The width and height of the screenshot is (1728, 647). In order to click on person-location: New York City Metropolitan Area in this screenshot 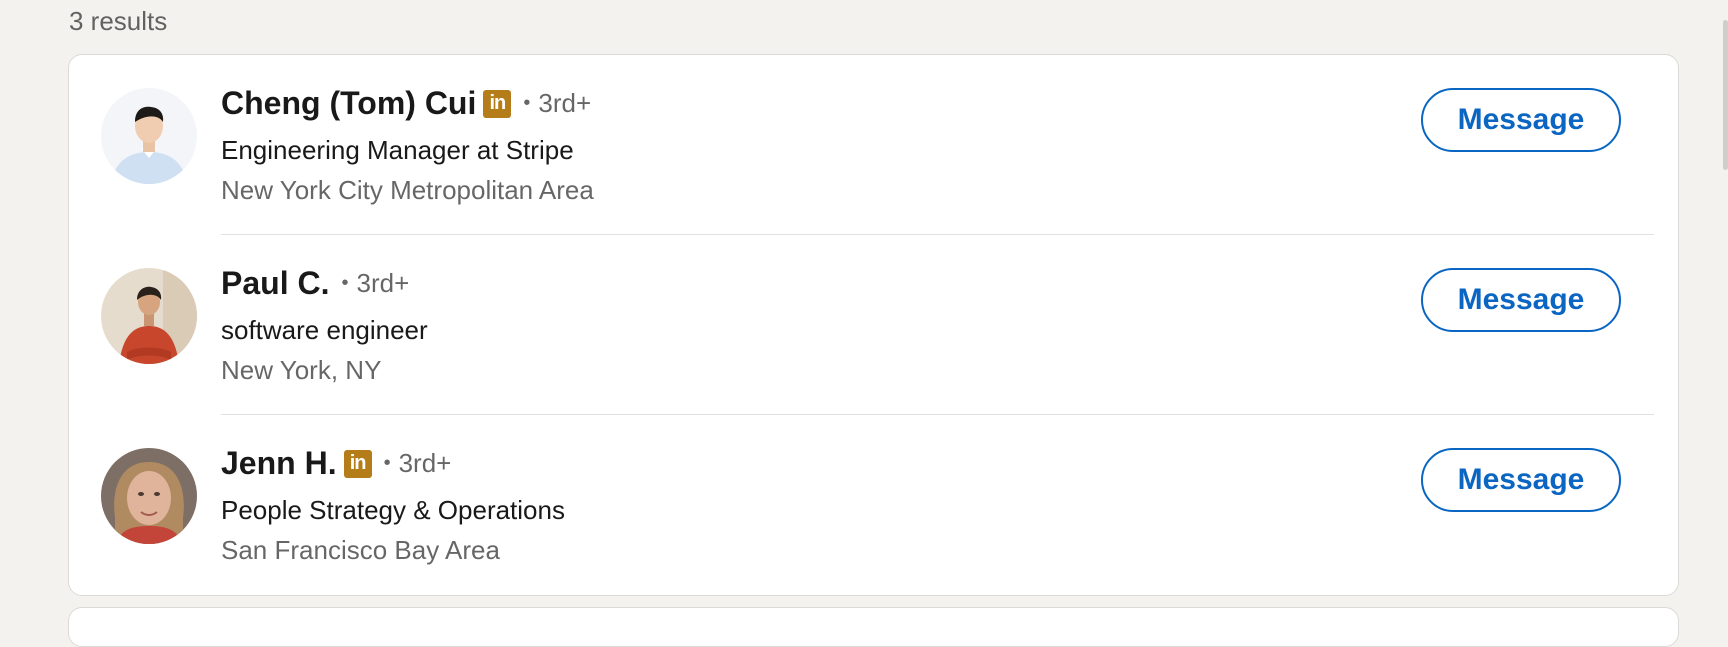, I will do `click(407, 190)`.